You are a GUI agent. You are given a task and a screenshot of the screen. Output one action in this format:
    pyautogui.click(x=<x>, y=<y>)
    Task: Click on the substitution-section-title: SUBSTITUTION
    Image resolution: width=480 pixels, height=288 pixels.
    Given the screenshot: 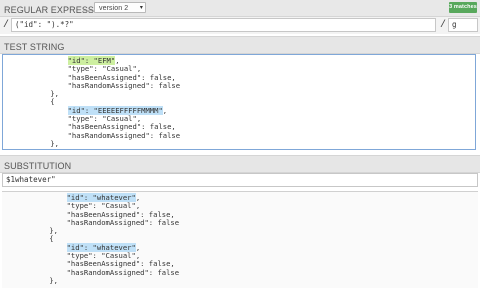 What is the action you would take?
    pyautogui.click(x=38, y=166)
    